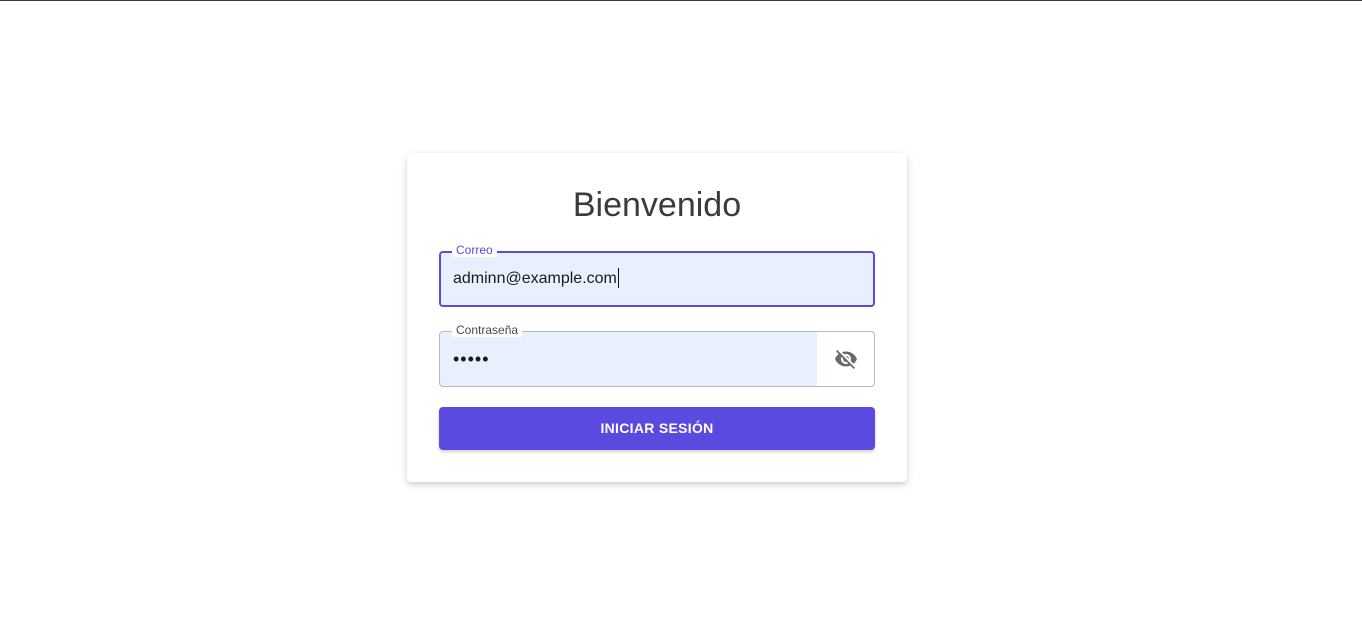 The image size is (1362, 621). I want to click on eye-off-icon, so click(845, 359).